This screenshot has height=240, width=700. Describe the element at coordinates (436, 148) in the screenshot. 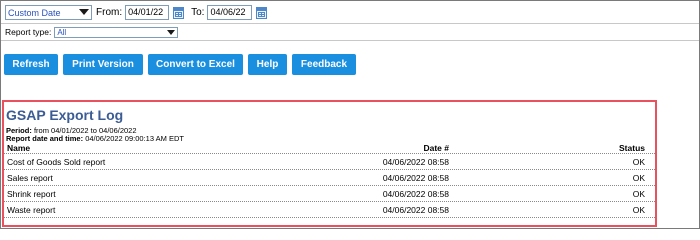

I see `column-header-date: Date #` at that location.